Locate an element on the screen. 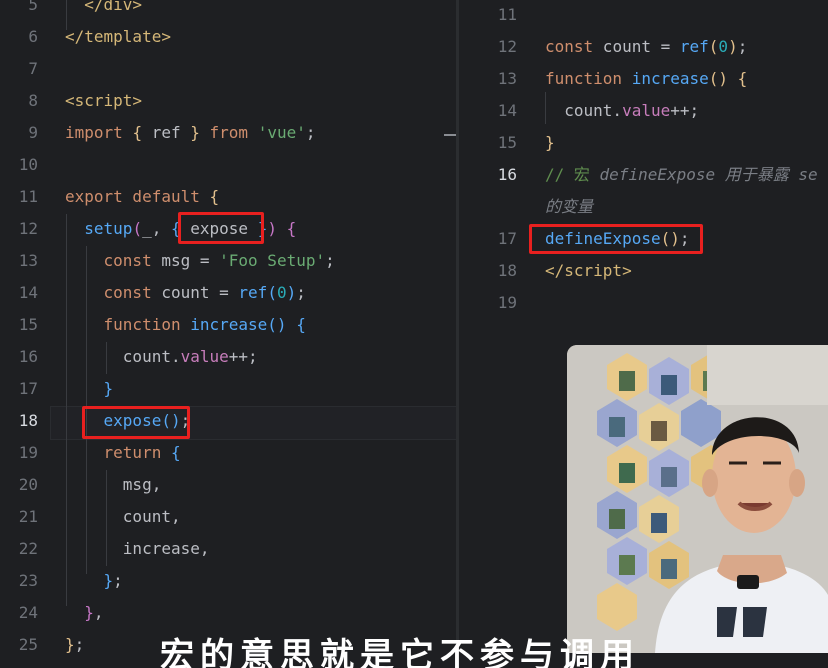 This screenshot has height=668, width=828. code-line: 16 count.value++; is located at coordinates (228, 357).